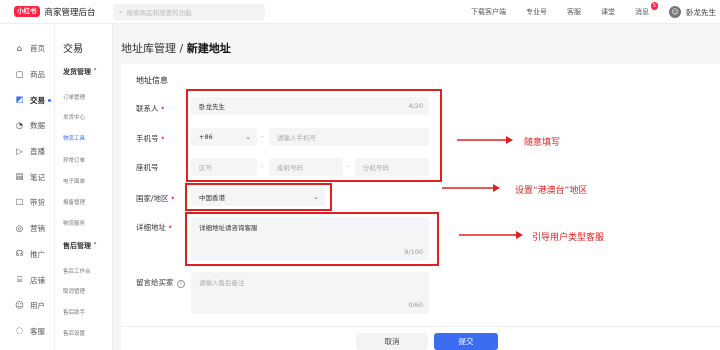  Describe the element at coordinates (568, 238) in the screenshot. I see `annotation-text-guide-service: 引导用户类型客服` at that location.